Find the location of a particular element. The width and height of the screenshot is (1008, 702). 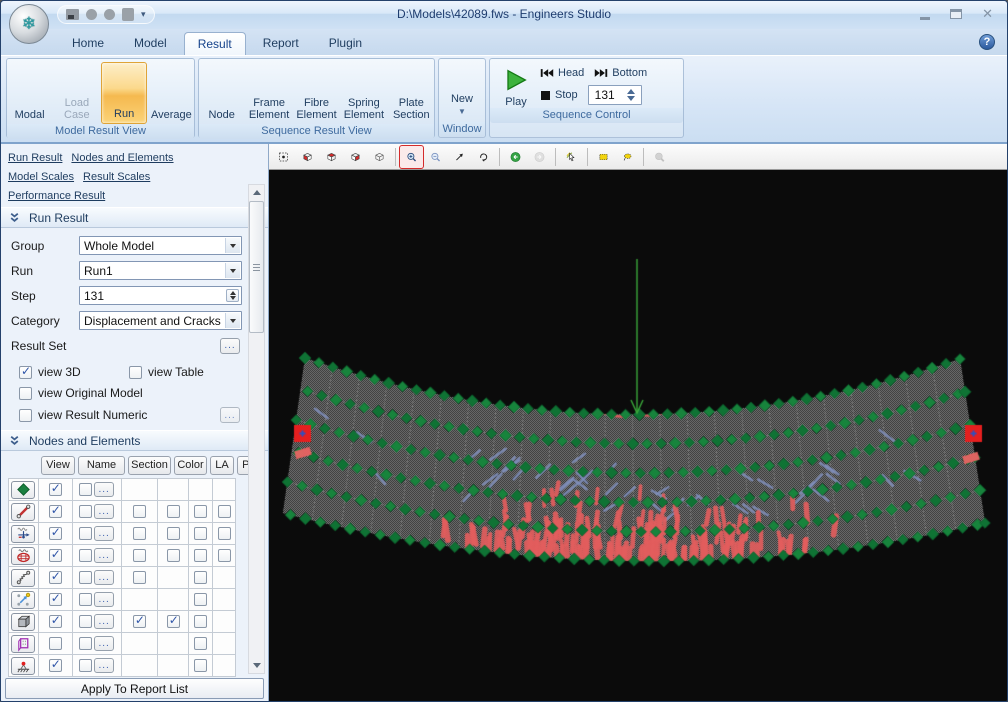

view-cube-front-icon is located at coordinates (355, 157).